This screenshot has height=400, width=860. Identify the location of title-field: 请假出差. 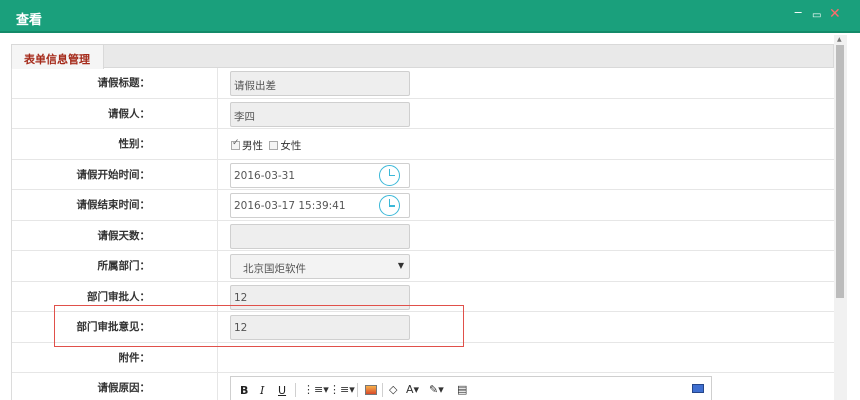
(320, 83).